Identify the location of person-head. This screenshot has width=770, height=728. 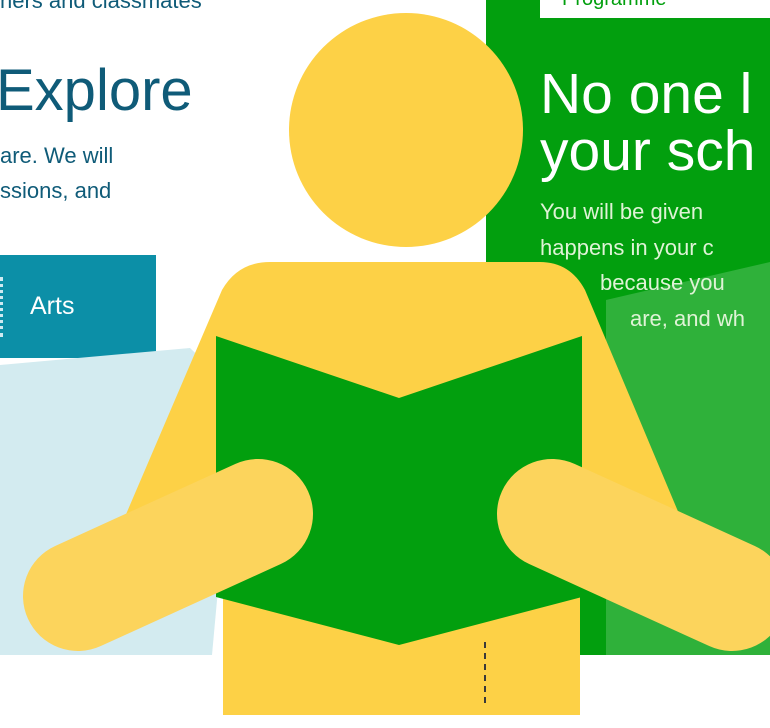
(406, 130).